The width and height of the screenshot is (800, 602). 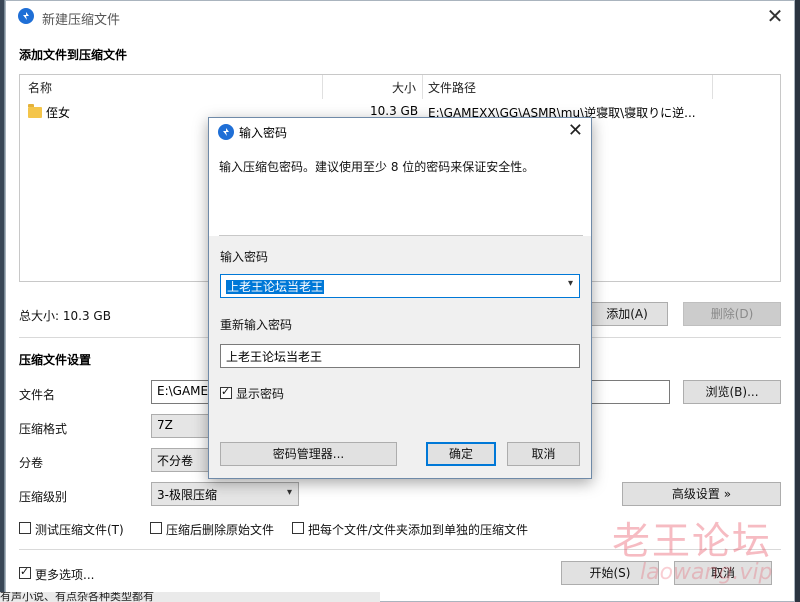 I want to click on more-options-checkbox, so click(x=25, y=572).